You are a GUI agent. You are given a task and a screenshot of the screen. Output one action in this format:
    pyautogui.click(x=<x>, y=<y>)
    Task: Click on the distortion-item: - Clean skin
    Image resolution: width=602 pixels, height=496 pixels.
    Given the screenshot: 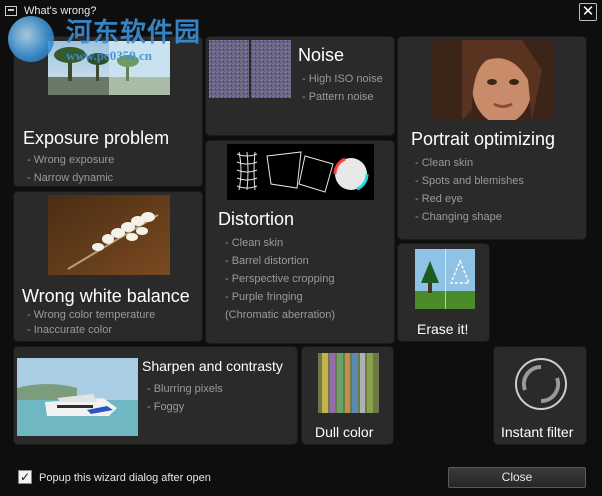 What is the action you would take?
    pyautogui.click(x=254, y=243)
    